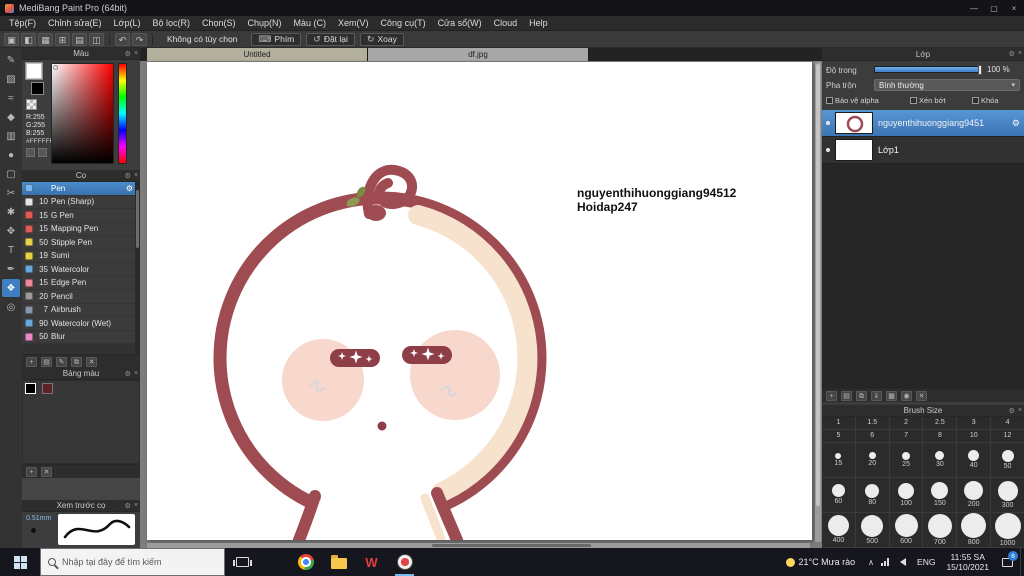 Image resolution: width=1024 pixels, height=576 pixels. Describe the element at coordinates (906, 423) in the screenshot. I see `brush-size-option: 2` at that location.